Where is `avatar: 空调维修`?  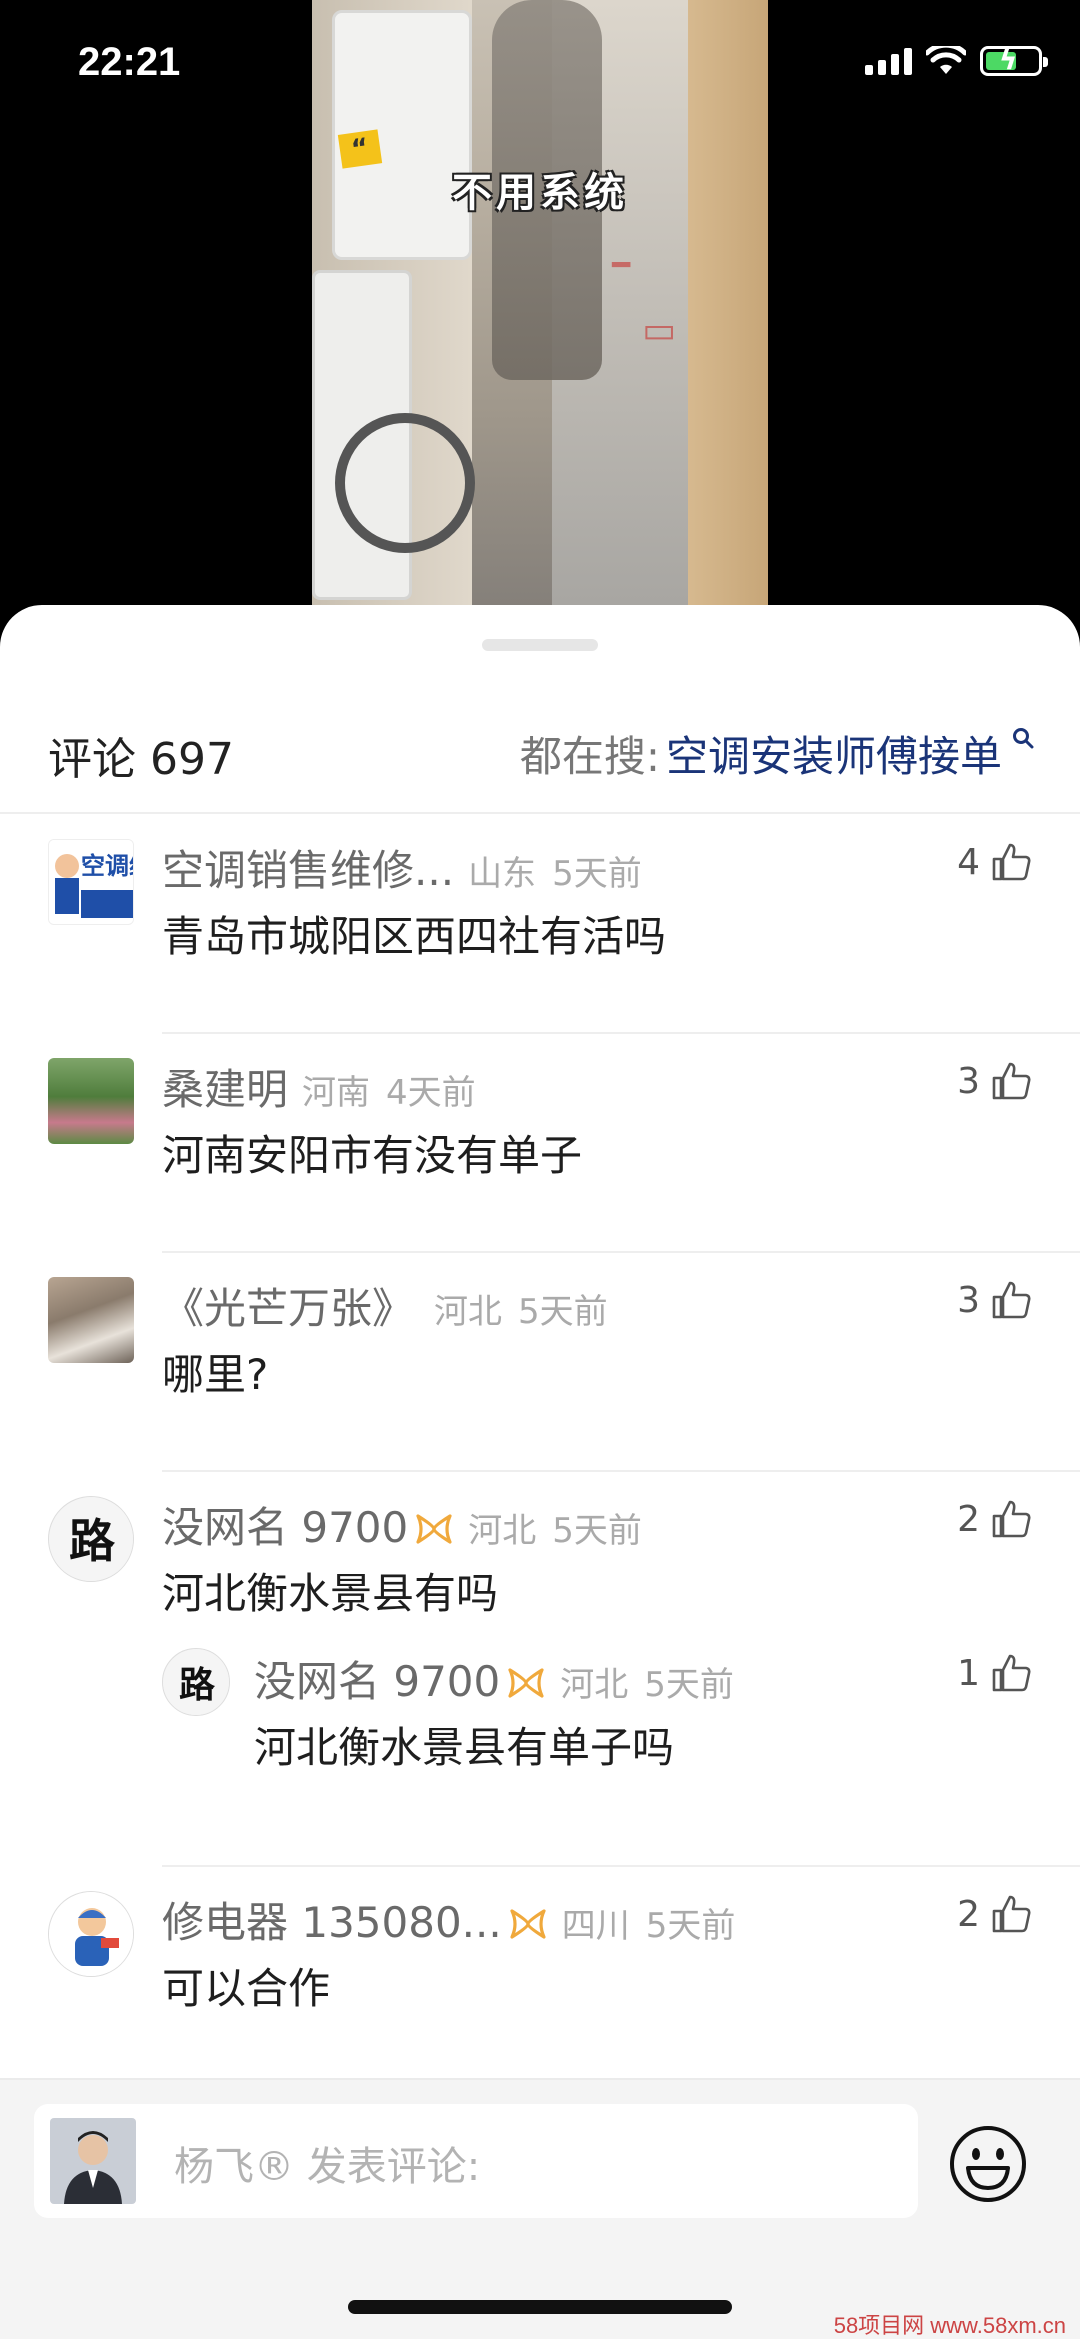 avatar: 空调维修 is located at coordinates (91, 882).